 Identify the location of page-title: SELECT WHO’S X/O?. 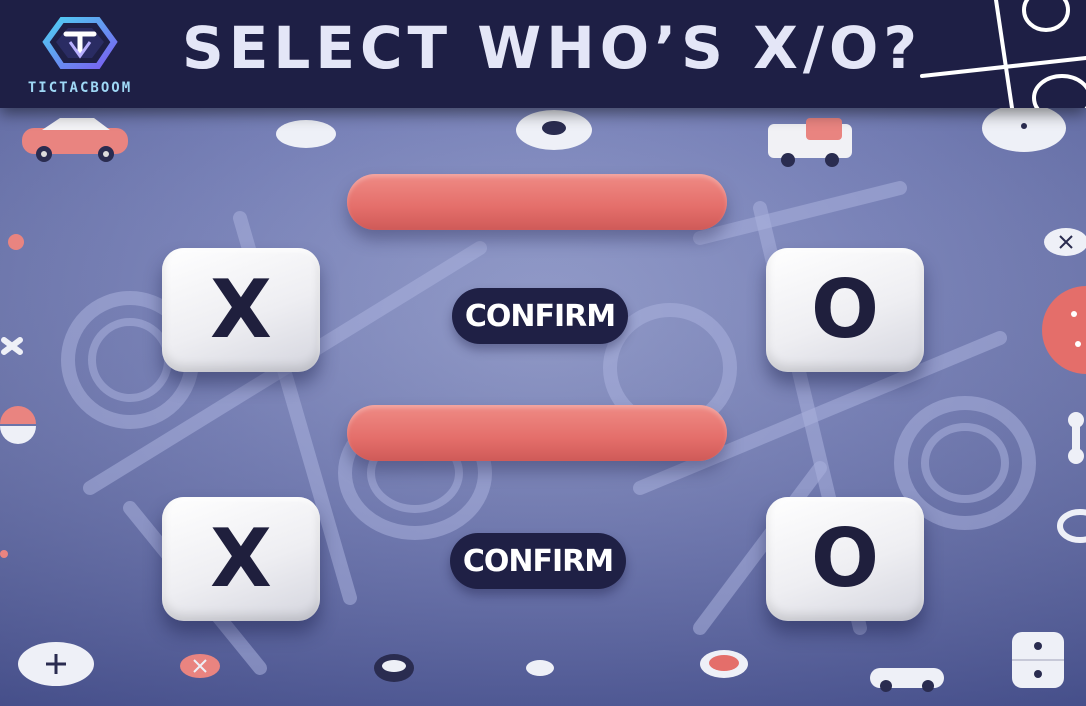
(552, 48).